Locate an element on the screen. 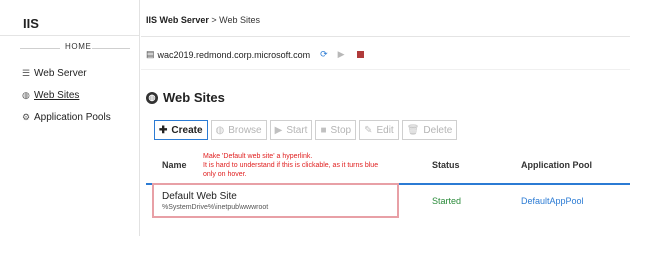 The image size is (670, 260). column-header-name: Name is located at coordinates (174, 165).